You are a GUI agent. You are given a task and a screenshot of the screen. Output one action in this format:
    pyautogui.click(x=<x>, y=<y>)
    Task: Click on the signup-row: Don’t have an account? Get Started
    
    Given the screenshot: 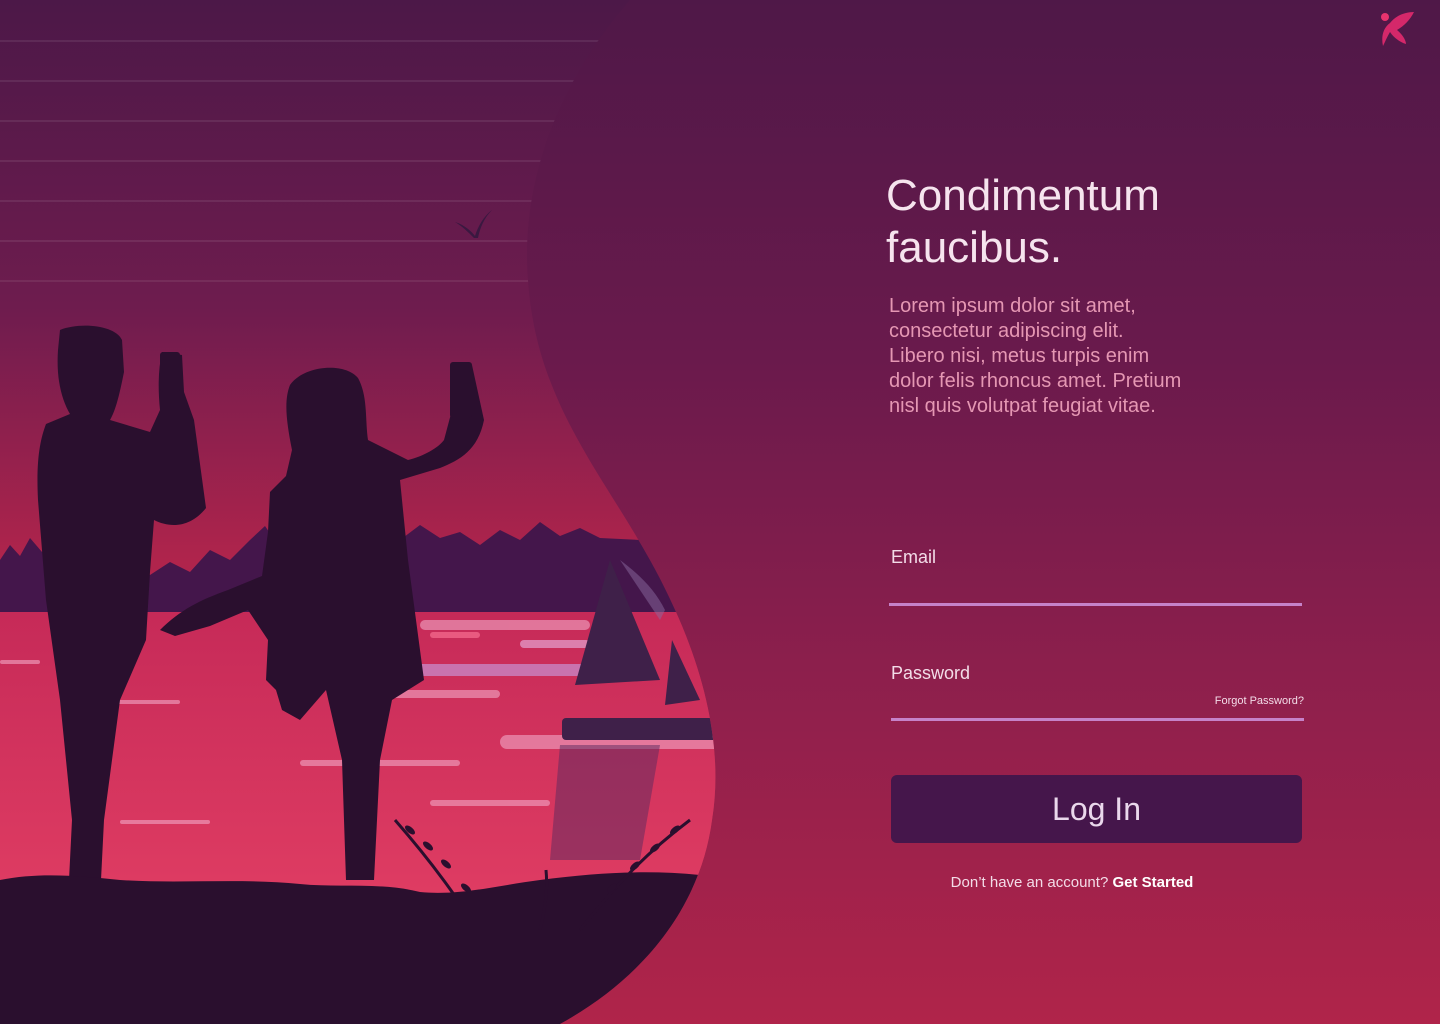 What is the action you would take?
    pyautogui.click(x=1072, y=883)
    